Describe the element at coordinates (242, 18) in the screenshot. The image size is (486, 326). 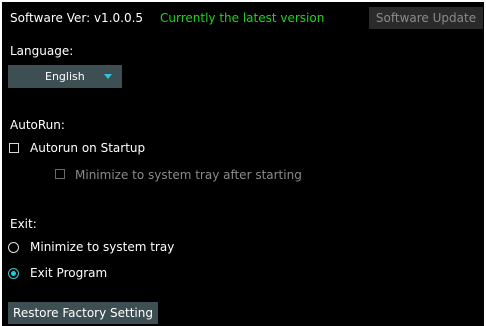
I see `update-status-text: Currently the latest version` at that location.